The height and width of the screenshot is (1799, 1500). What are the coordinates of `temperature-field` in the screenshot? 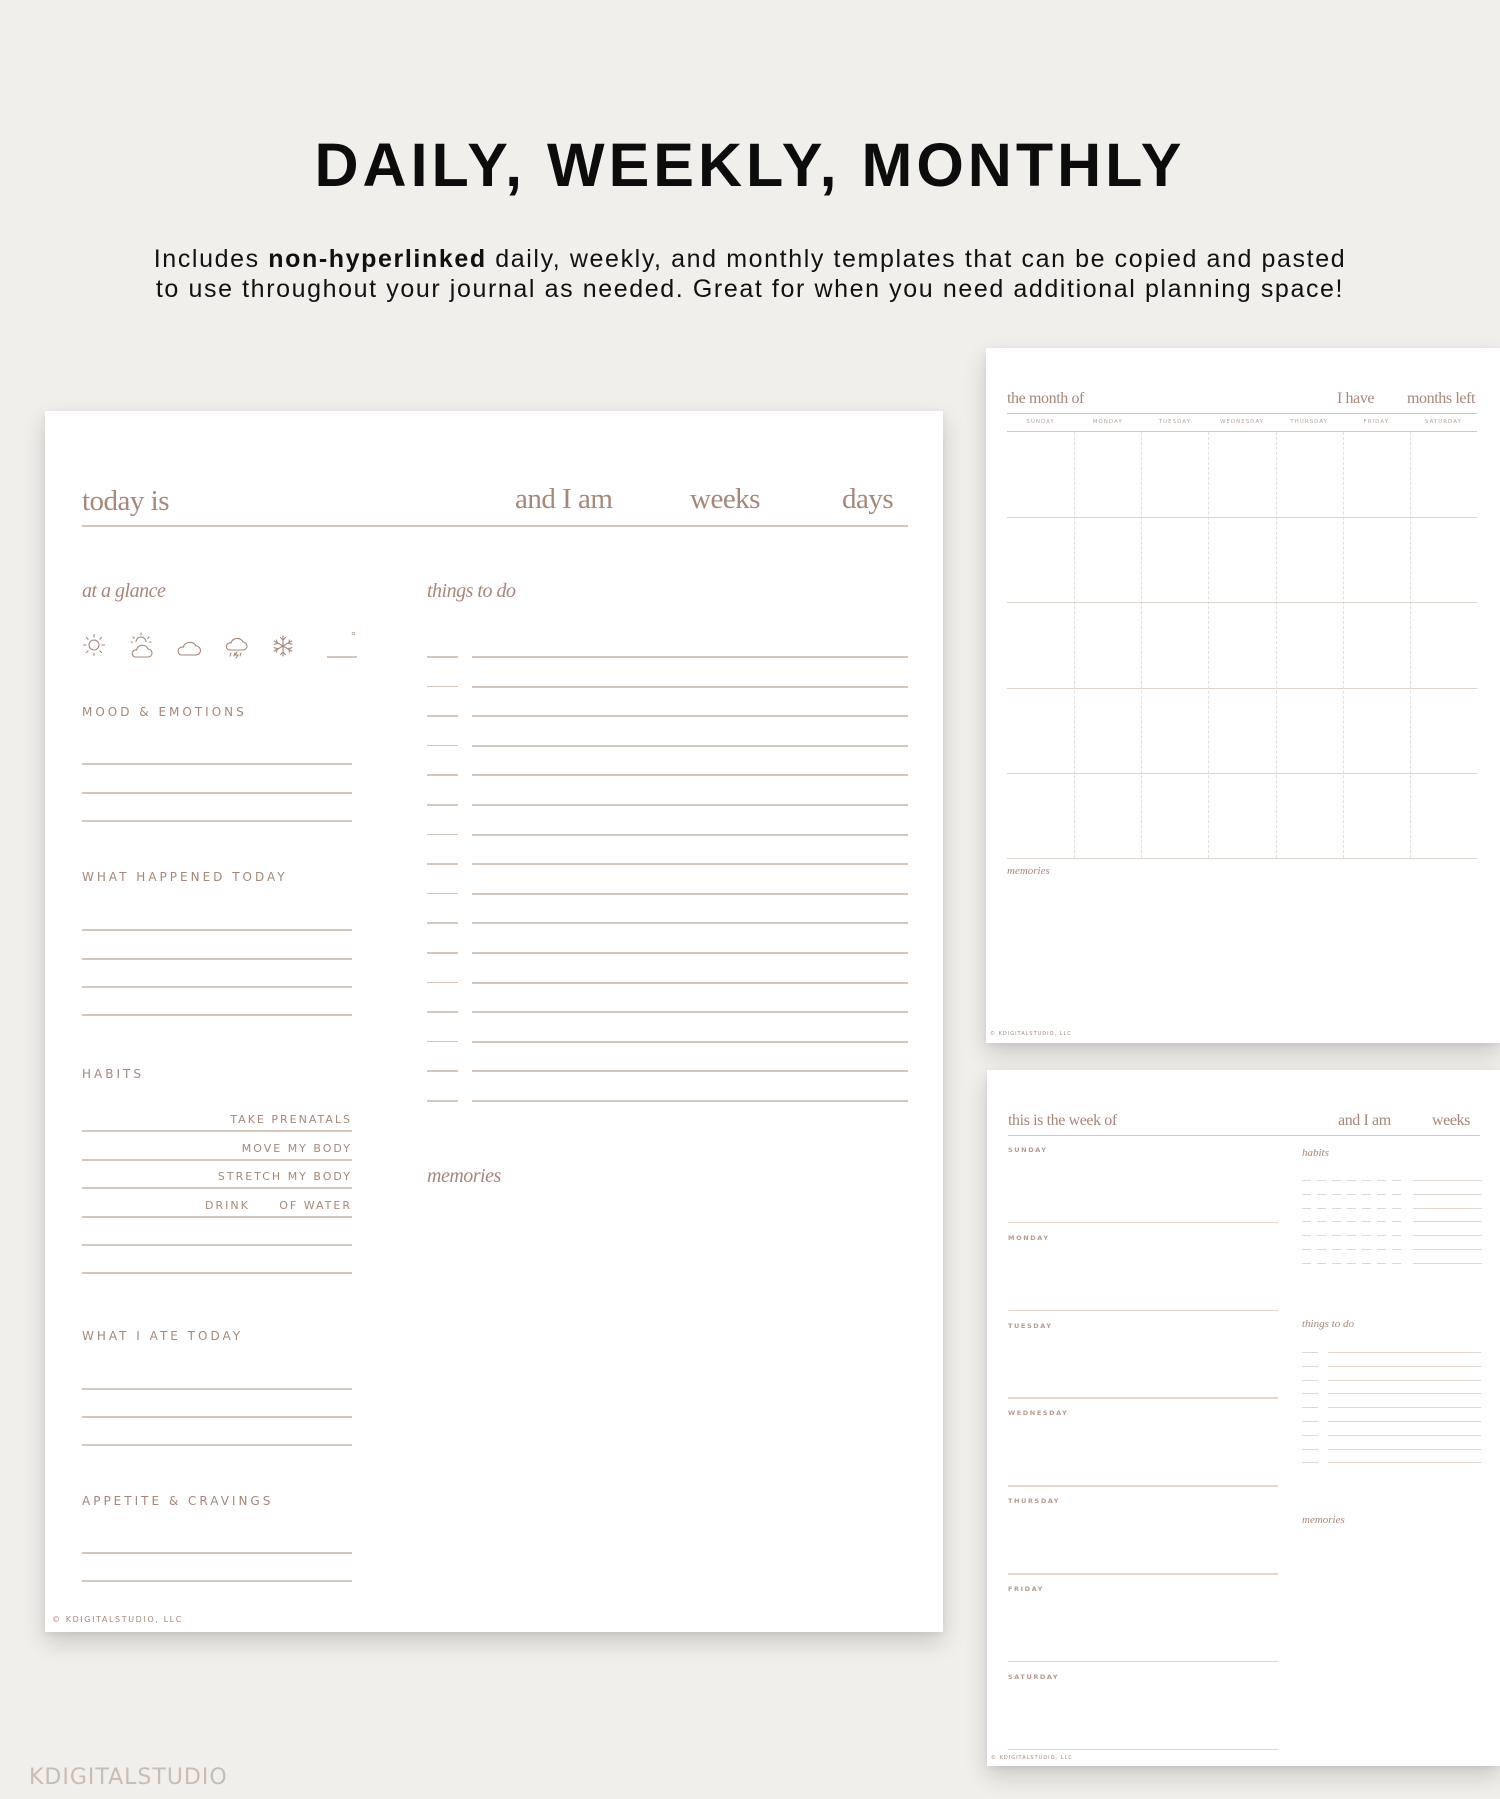 It's located at (342, 657).